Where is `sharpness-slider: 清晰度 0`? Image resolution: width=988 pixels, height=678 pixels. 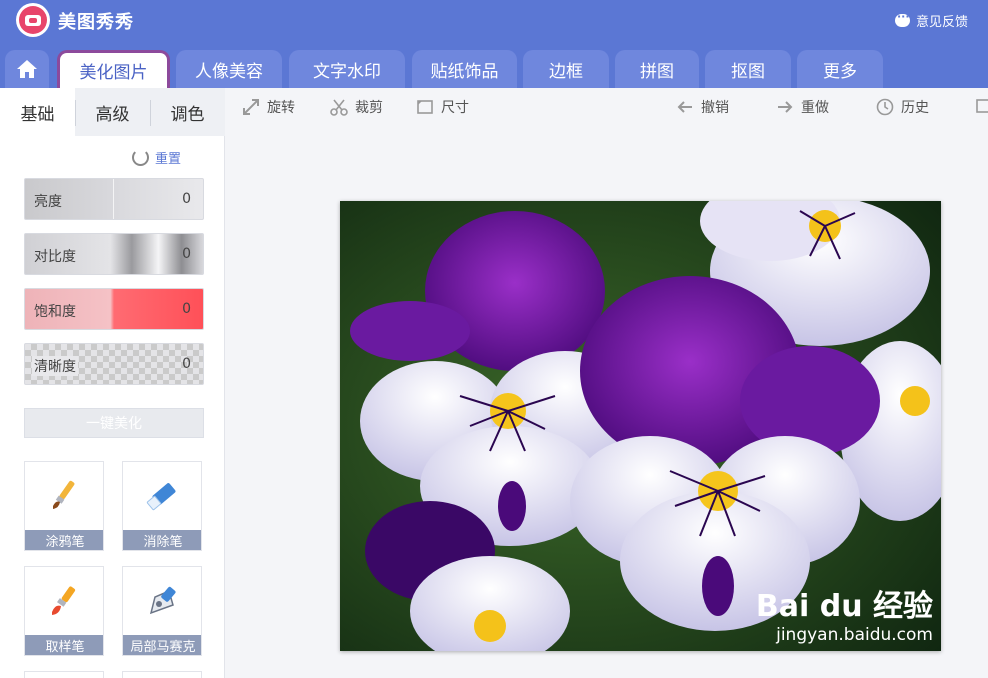
sharpness-slider: 清晰度 0 is located at coordinates (114, 364).